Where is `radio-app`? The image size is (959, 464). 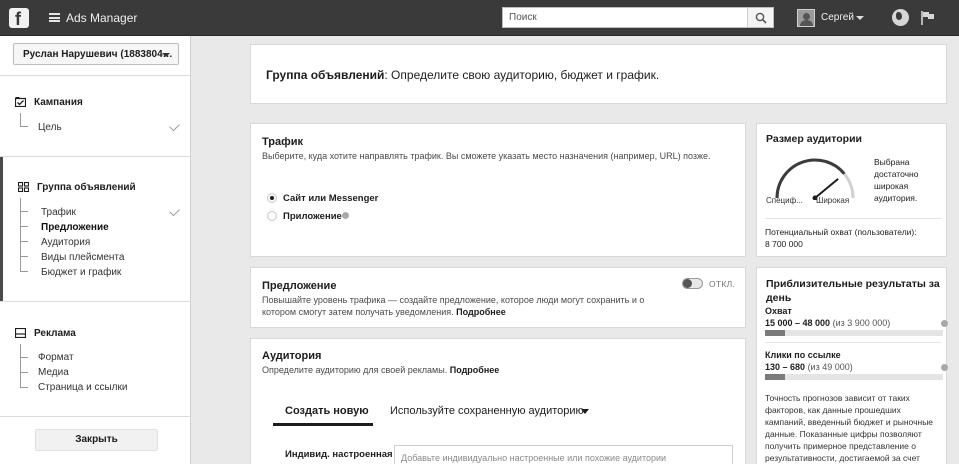 radio-app is located at coordinates (272, 216).